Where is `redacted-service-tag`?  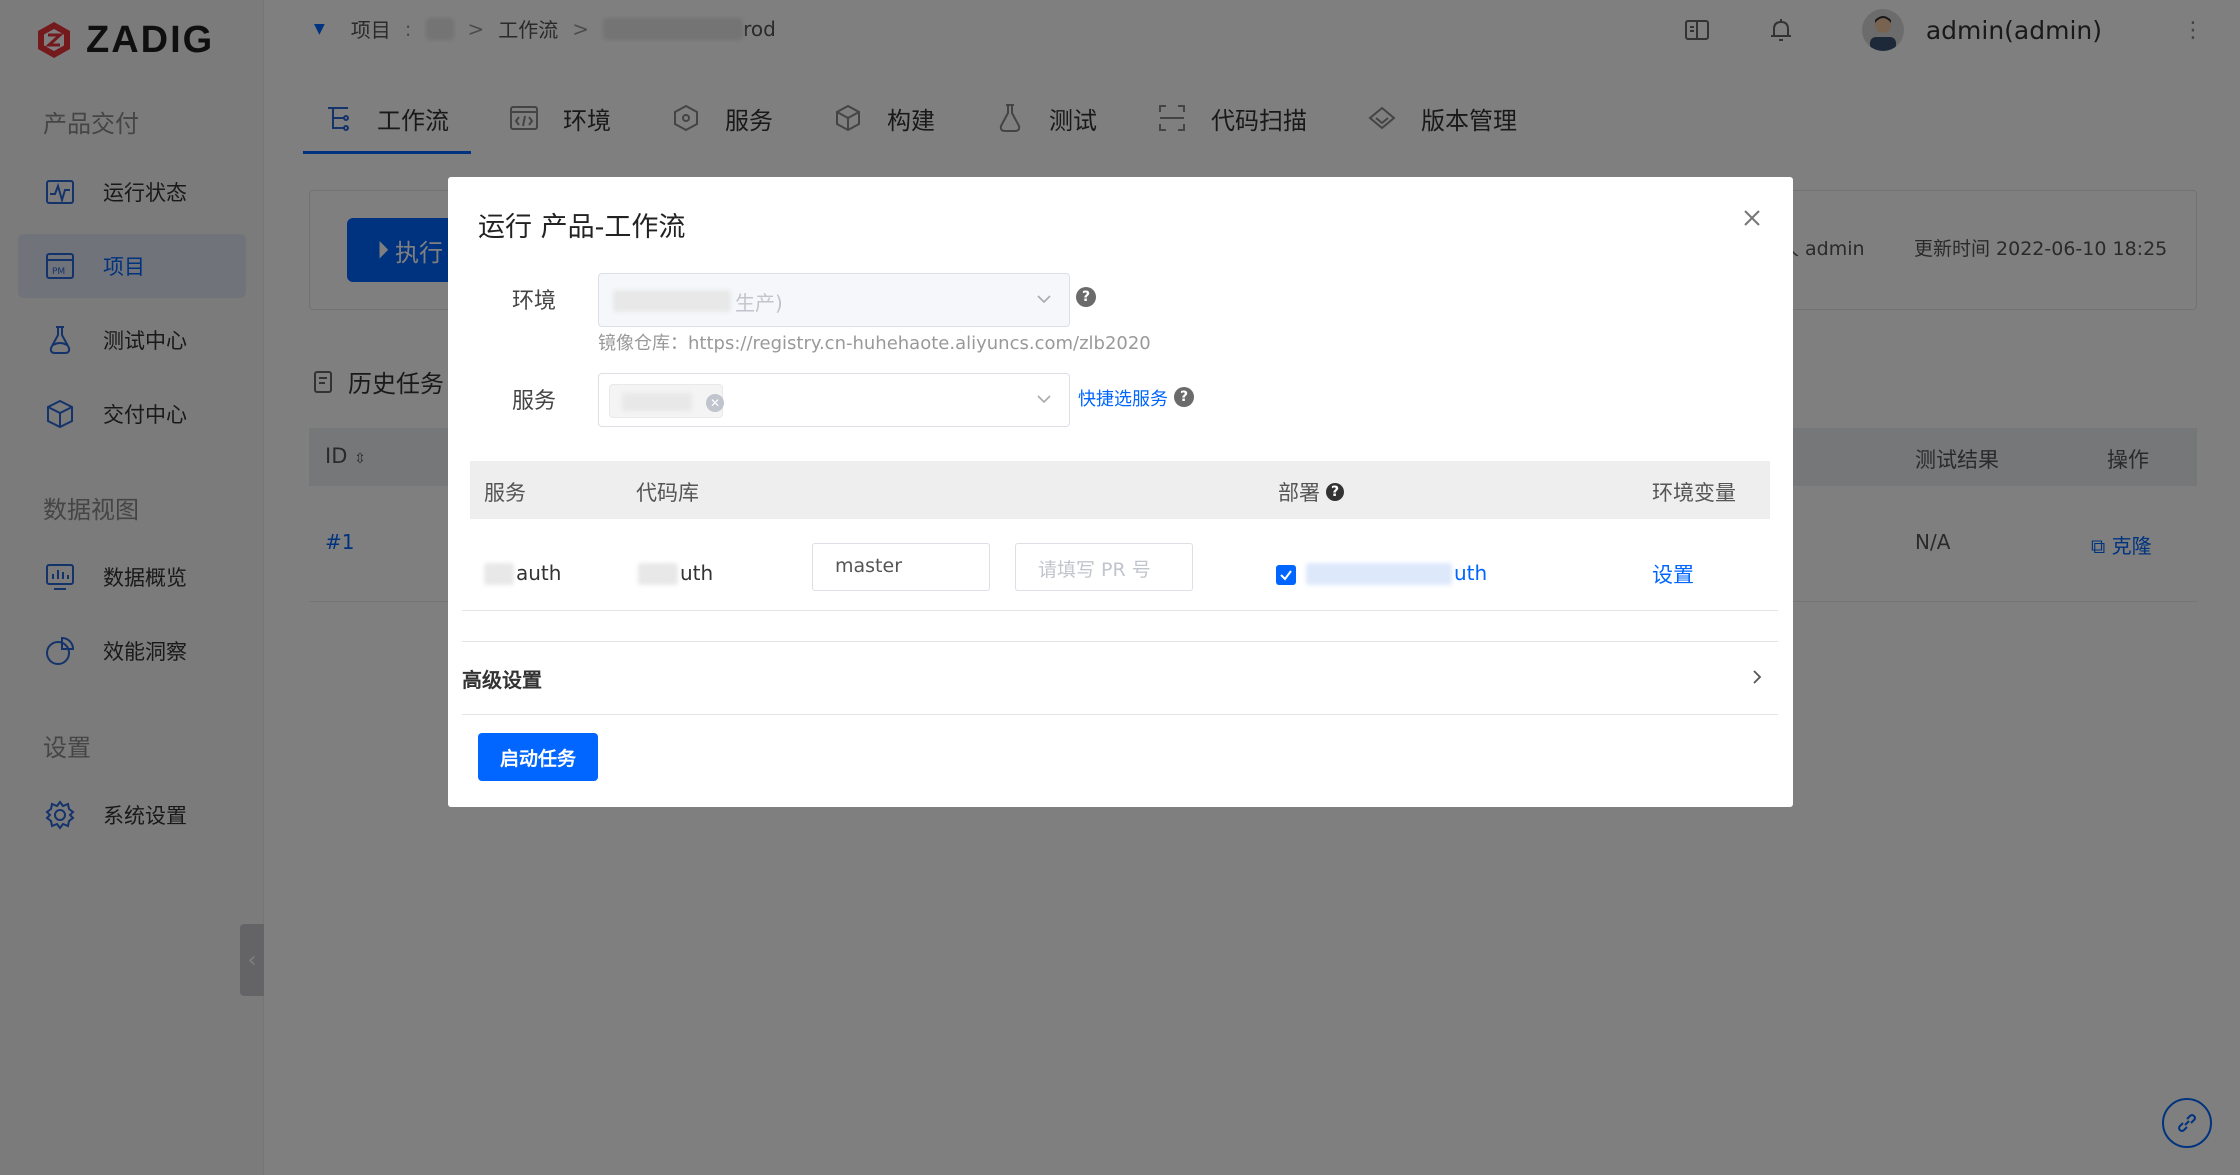 redacted-service-tag is located at coordinates (657, 402).